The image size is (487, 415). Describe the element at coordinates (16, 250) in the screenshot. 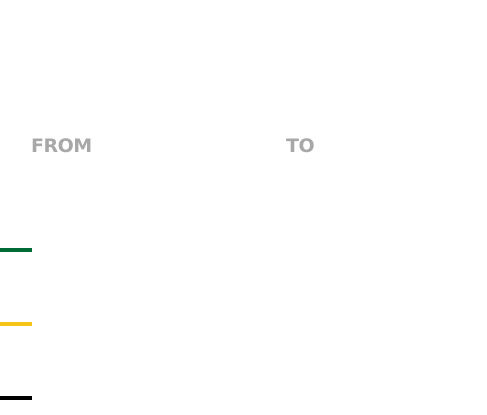

I see `green-line-swatch` at that location.